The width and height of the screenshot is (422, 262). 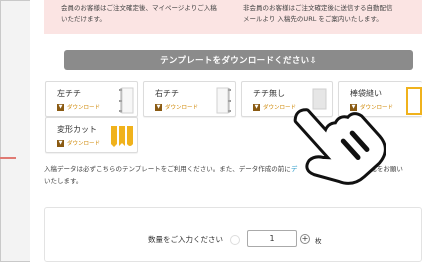 I want to click on side-marker, so click(x=8, y=158).